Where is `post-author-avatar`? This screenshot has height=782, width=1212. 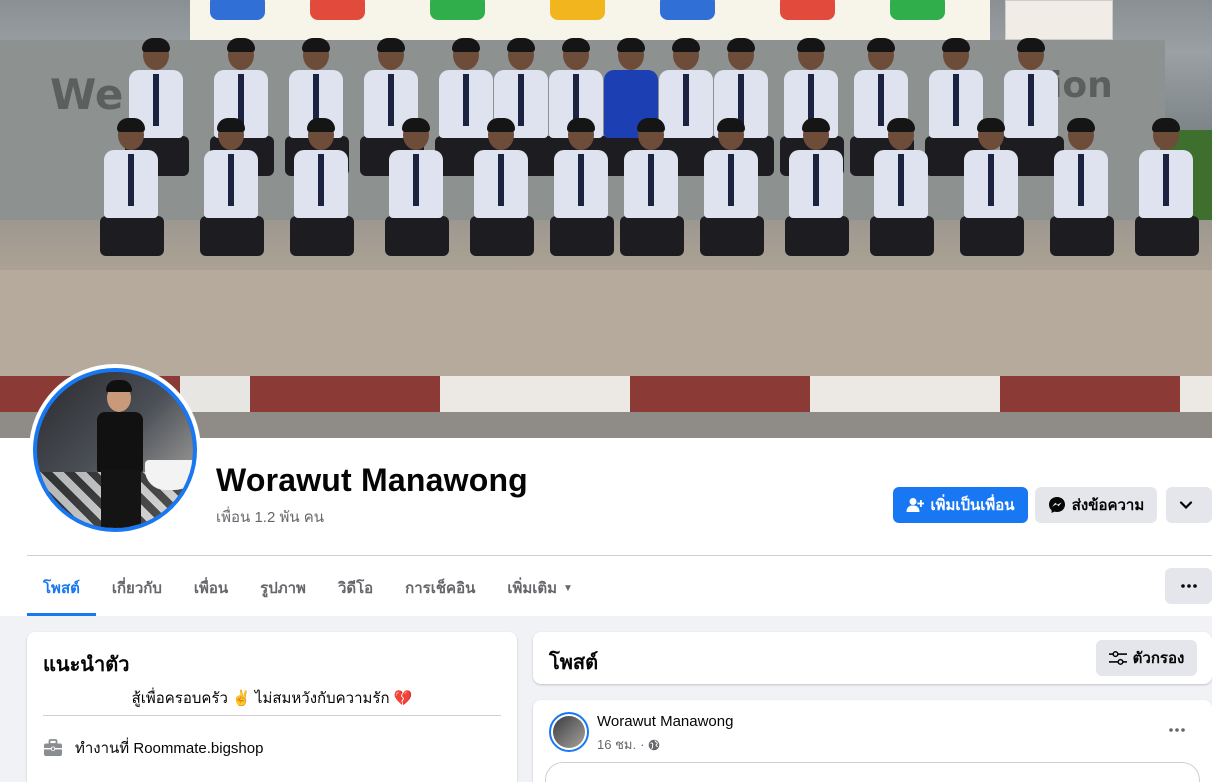
post-author-avatar is located at coordinates (569, 732).